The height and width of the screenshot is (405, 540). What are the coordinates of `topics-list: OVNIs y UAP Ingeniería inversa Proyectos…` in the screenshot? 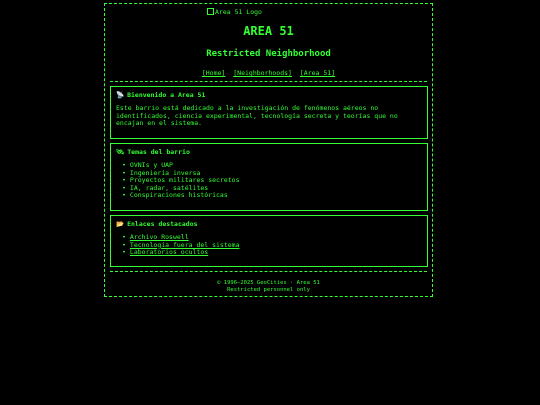 It's located at (269, 180).